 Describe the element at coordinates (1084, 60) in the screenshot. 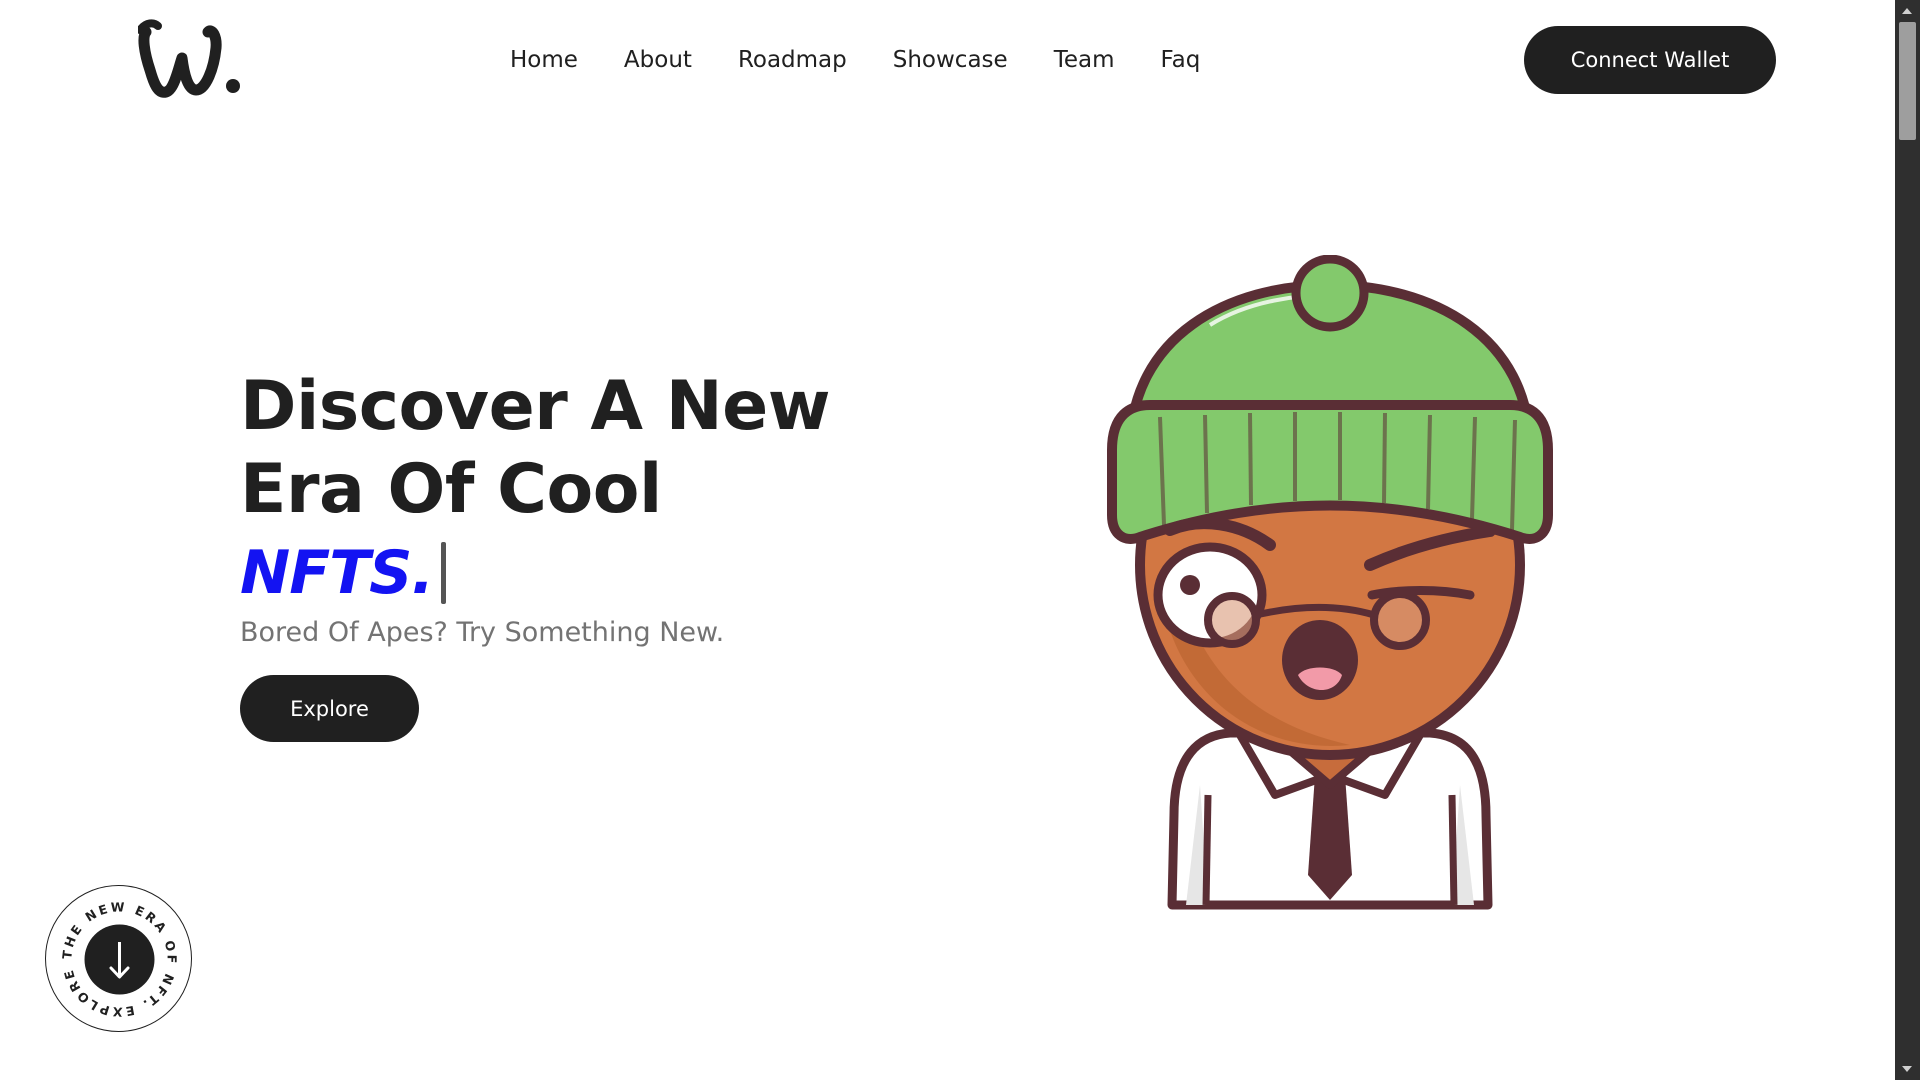

I see `nav-link-team: Team` at that location.